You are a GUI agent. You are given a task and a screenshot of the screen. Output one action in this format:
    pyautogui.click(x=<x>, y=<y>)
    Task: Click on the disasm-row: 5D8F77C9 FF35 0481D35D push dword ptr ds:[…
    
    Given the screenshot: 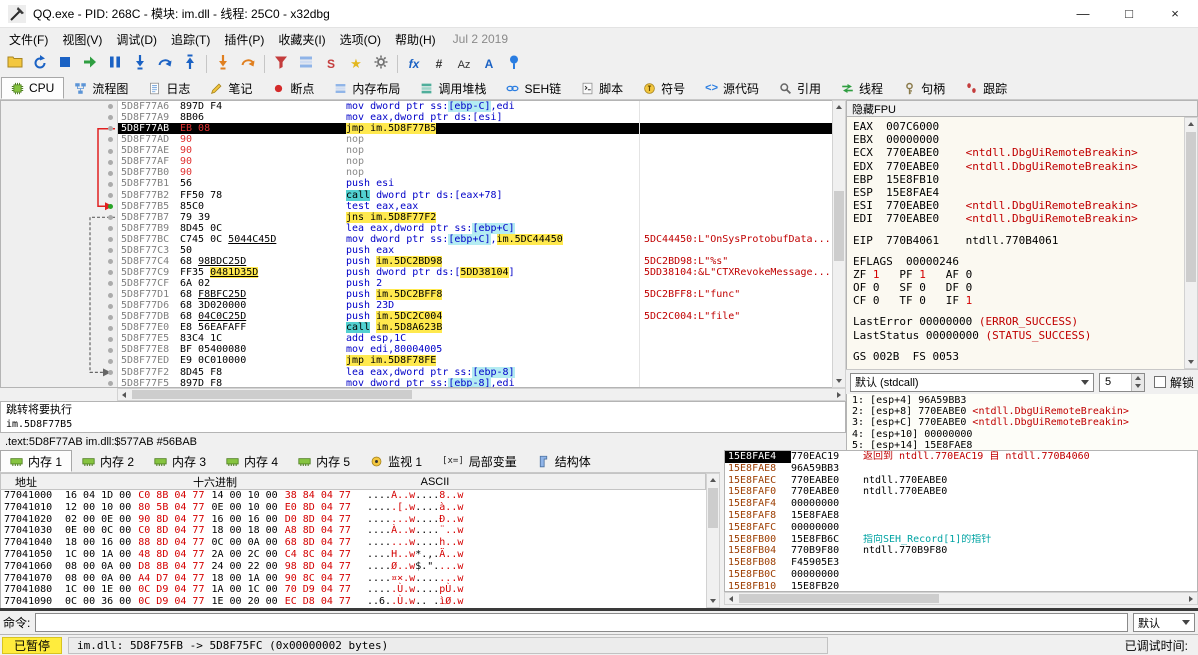 What is the action you would take?
    pyautogui.click(x=476, y=272)
    